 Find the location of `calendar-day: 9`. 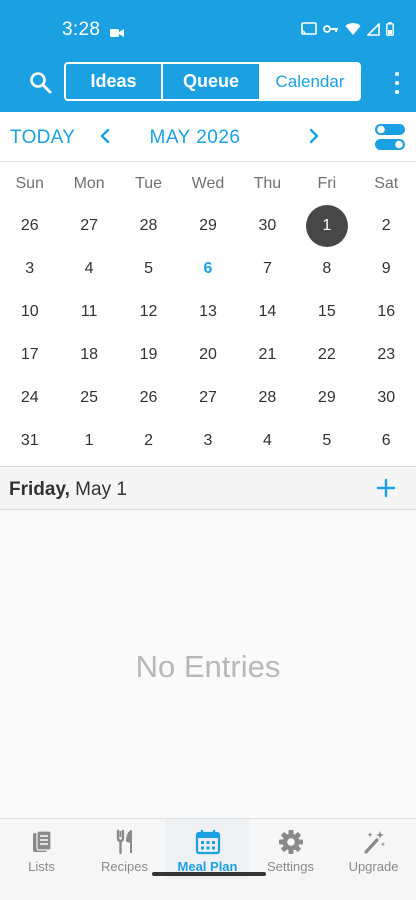

calendar-day: 9 is located at coordinates (386, 268).